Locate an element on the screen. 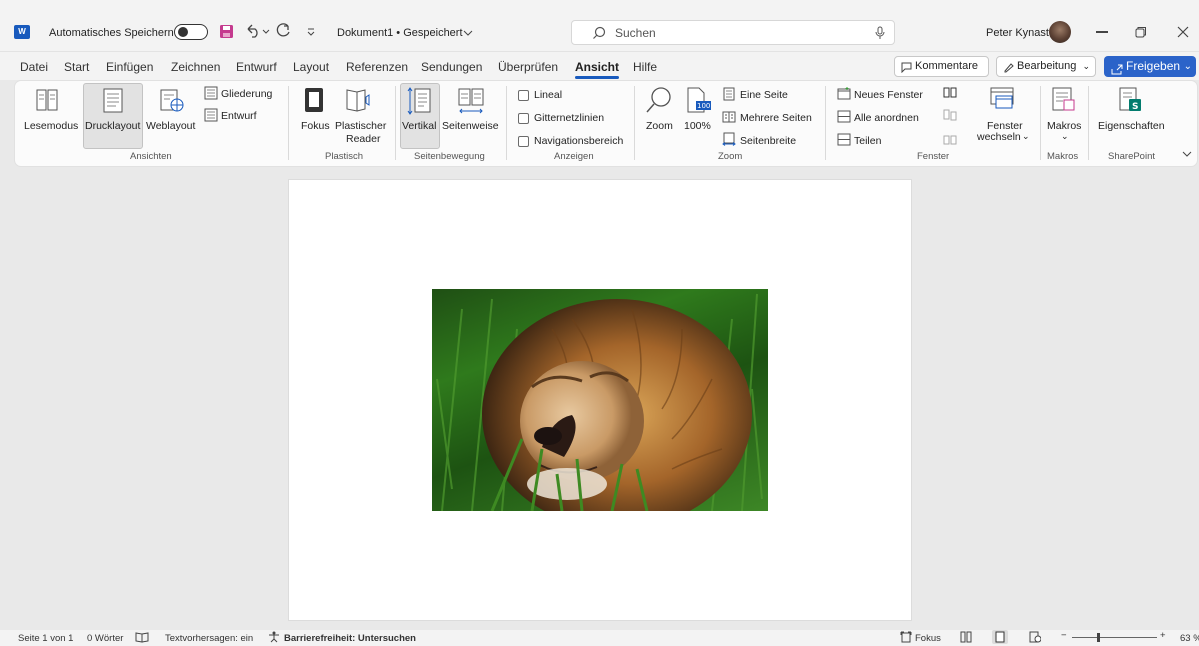 This screenshot has width=1199, height=646. lion-image is located at coordinates (600, 400).